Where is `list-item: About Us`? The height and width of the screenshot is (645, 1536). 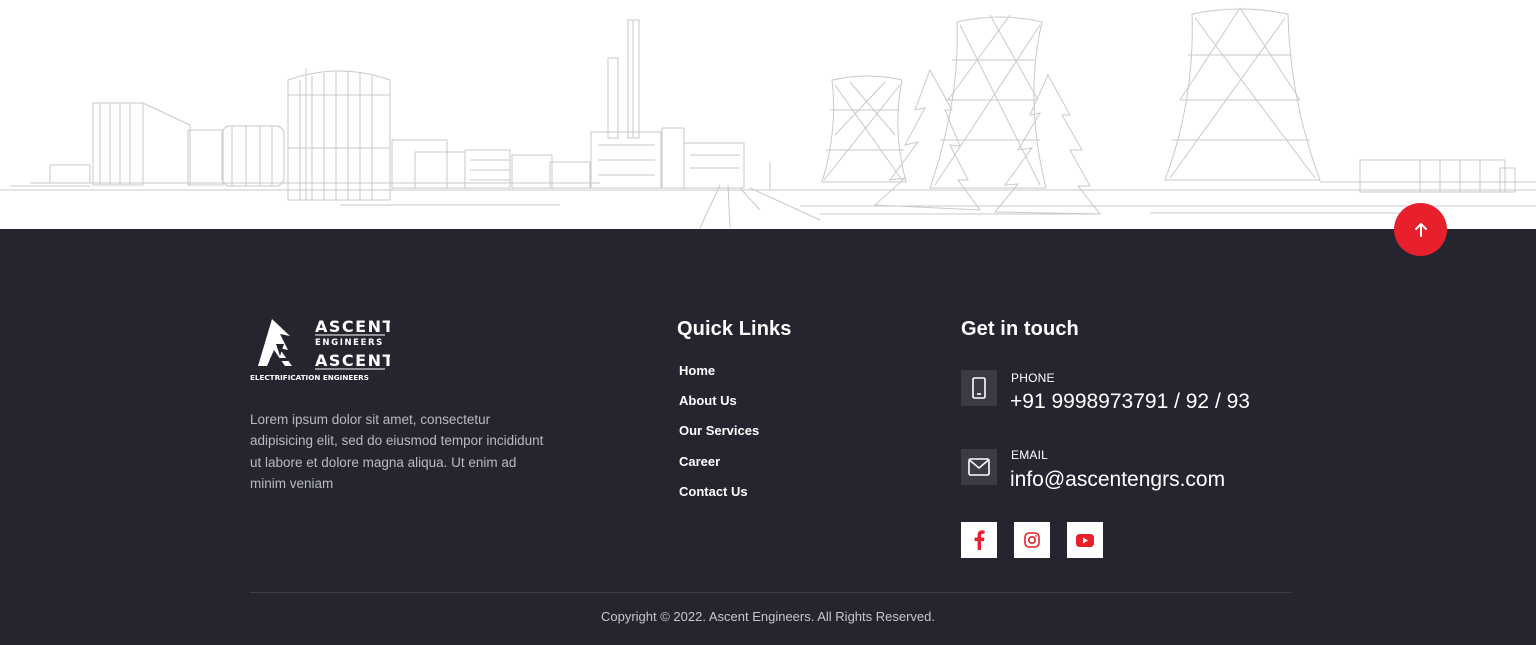
list-item: About Us is located at coordinates (719, 407).